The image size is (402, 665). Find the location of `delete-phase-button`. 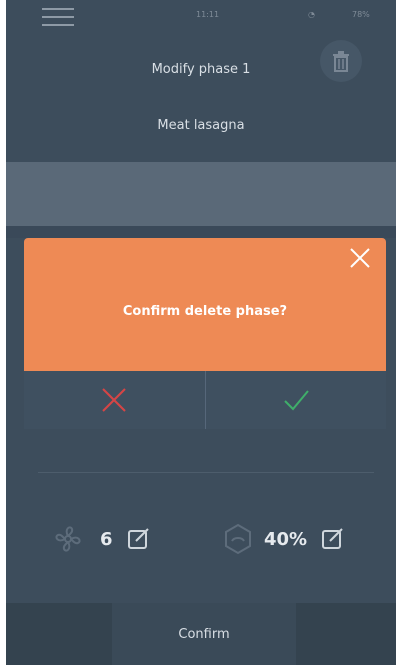

delete-phase-button is located at coordinates (341, 61).